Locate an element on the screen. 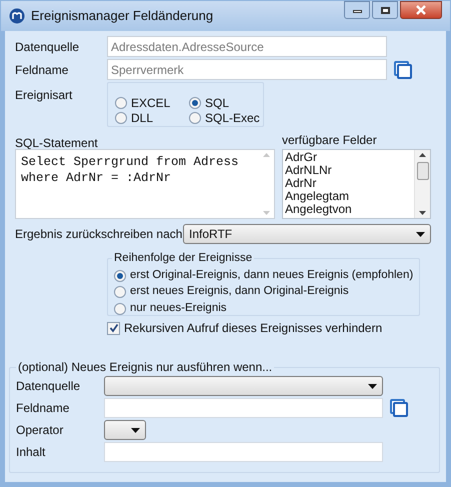 The height and width of the screenshot is (487, 451). sql-editor: Select Sperrgrund from Adress where AdrNr = :AdrNr is located at coordinates (145, 184).